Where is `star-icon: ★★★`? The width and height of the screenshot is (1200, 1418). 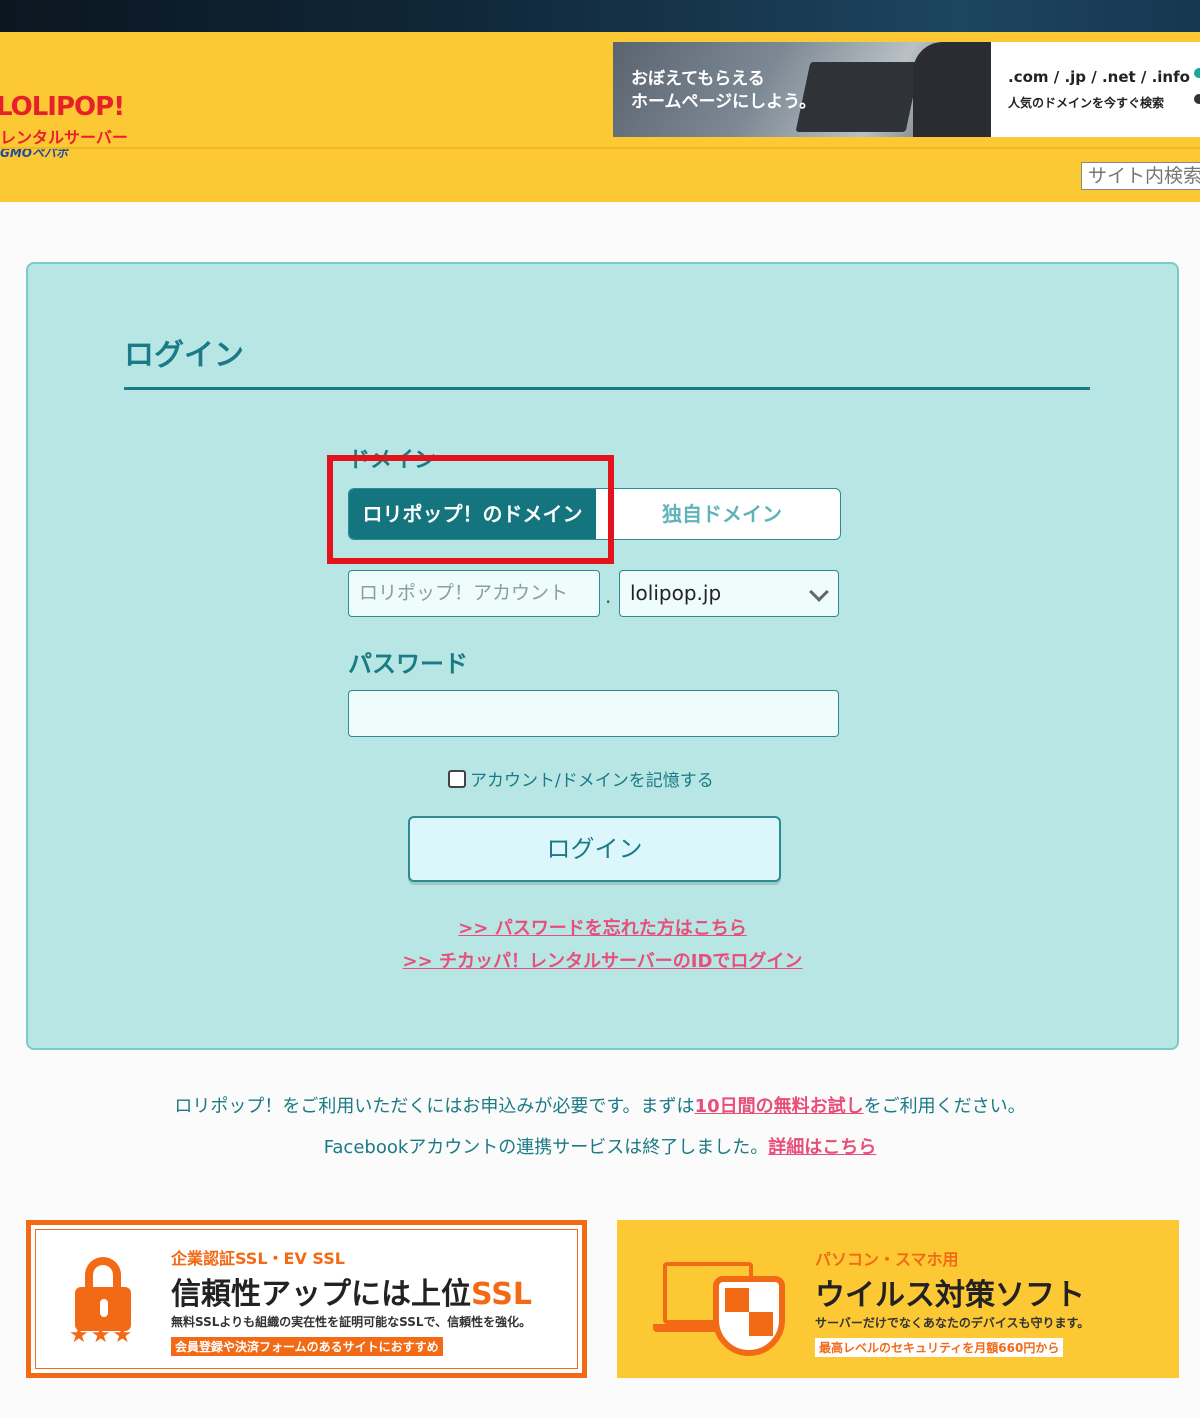 star-icon: ★★★ is located at coordinates (102, 1335).